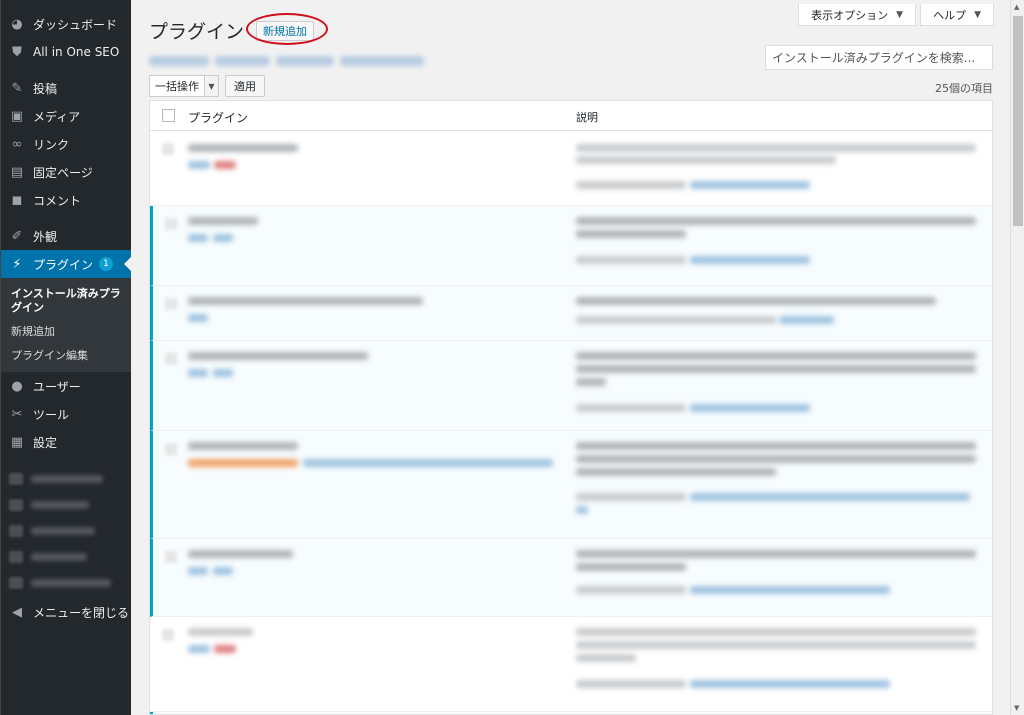  I want to click on menu-posts: ✎ 投稿, so click(66, 88).